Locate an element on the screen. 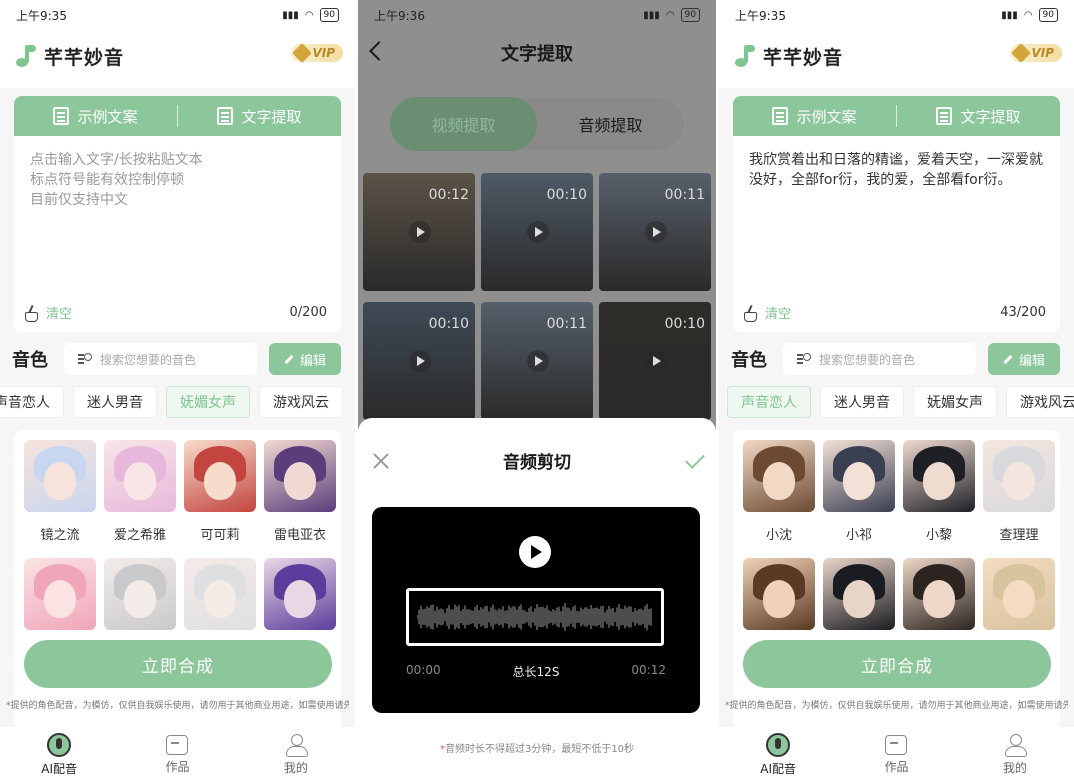 The height and width of the screenshot is (783, 1074). image-text-icon is located at coordinates (944, 116).